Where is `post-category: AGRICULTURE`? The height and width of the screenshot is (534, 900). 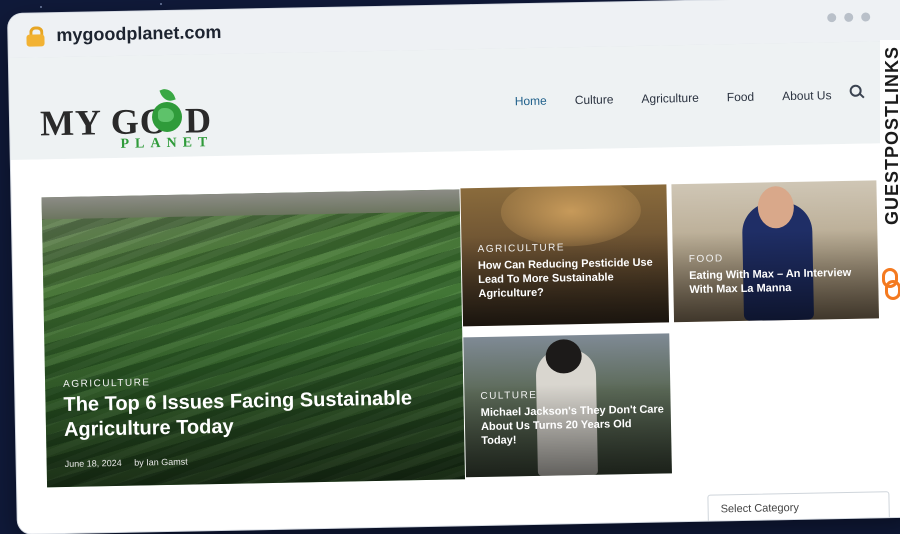 post-category: AGRICULTURE is located at coordinates (522, 248).